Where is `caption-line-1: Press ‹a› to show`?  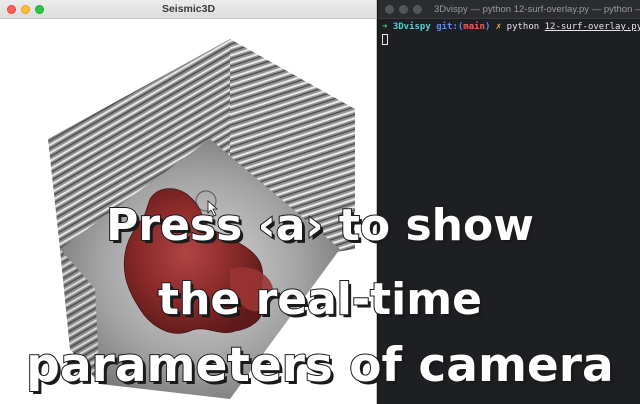 caption-line-1: Press ‹a› to show is located at coordinates (320, 225).